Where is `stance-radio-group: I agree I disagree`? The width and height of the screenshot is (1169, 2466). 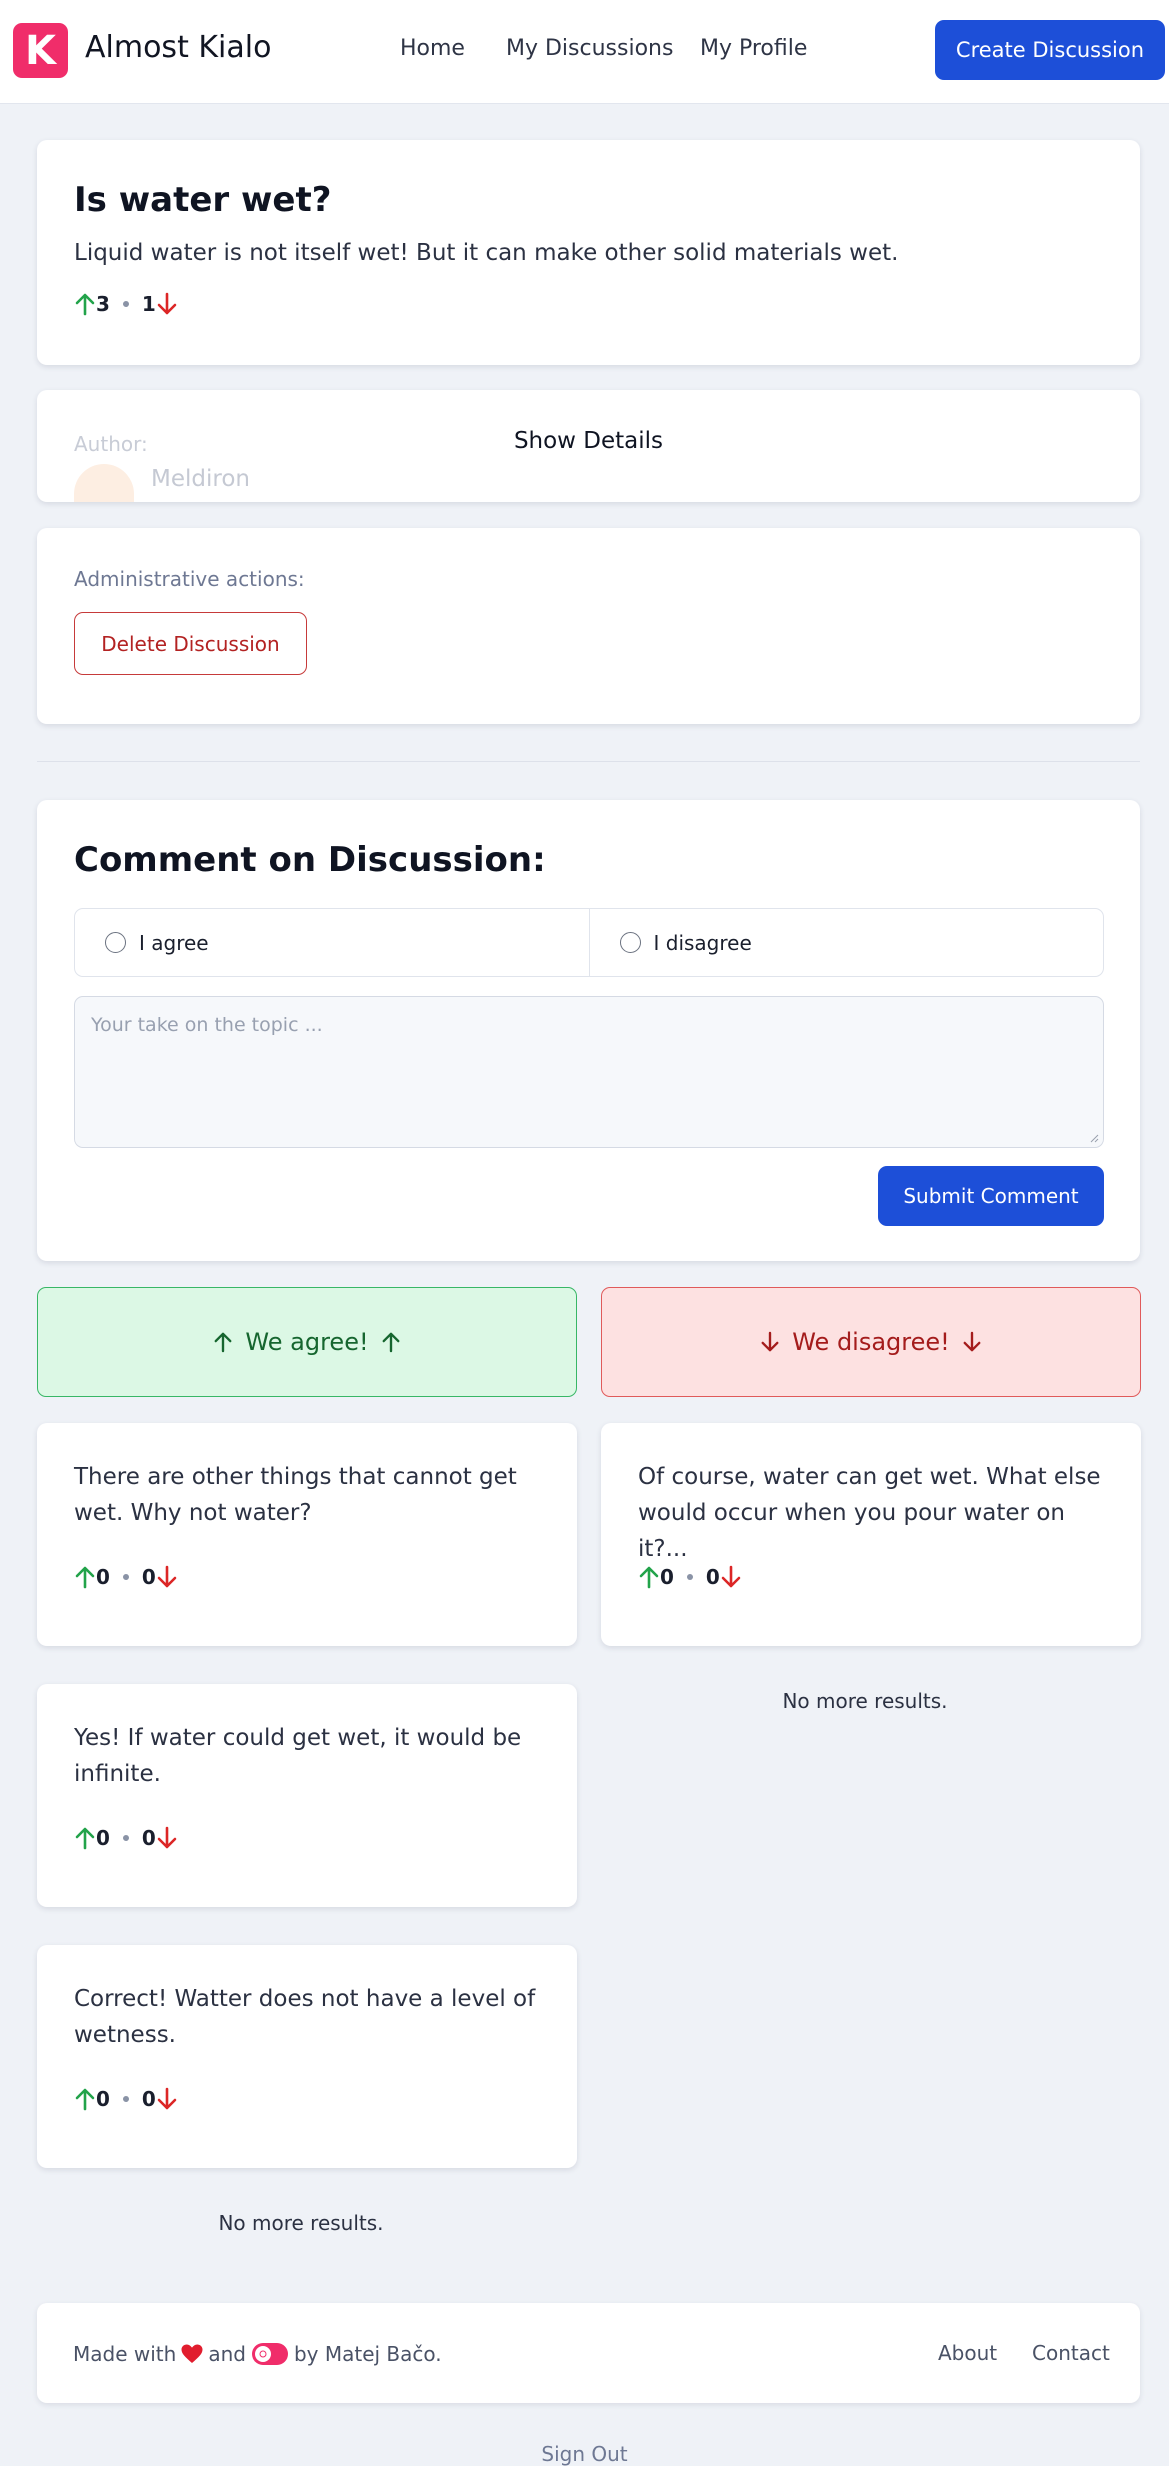 stance-radio-group: I agree I disagree is located at coordinates (589, 942).